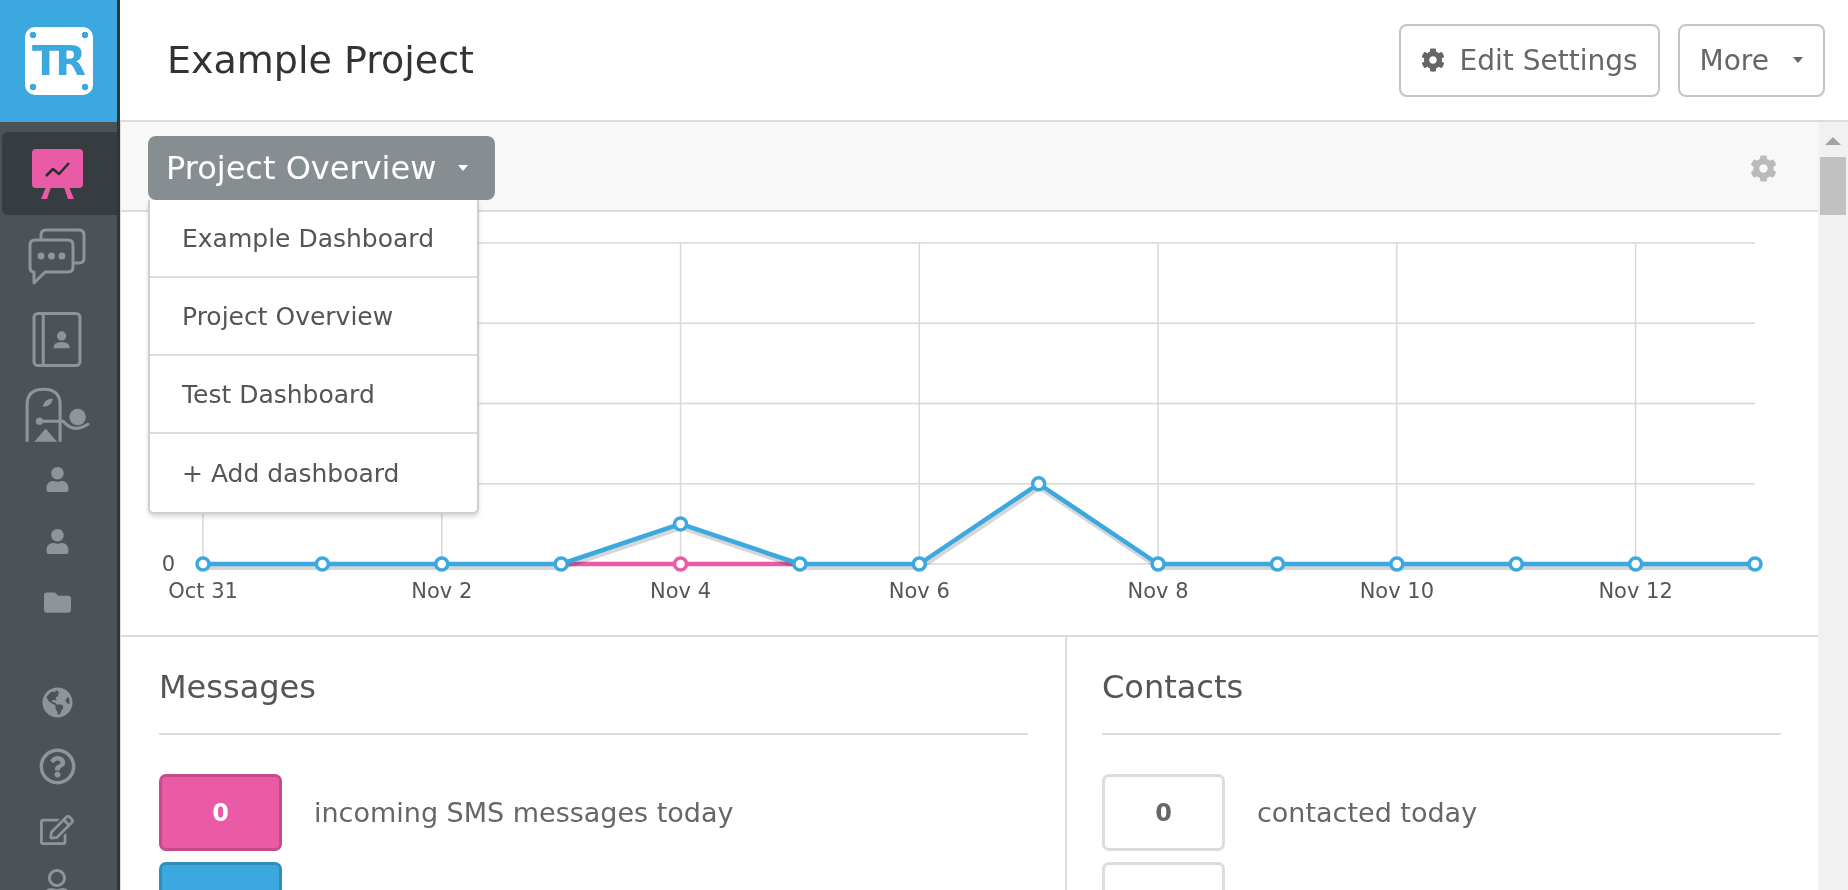 The width and height of the screenshot is (1848, 890). What do you see at coordinates (1173, 687) in the screenshot?
I see `section-heading: Contacts` at bounding box center [1173, 687].